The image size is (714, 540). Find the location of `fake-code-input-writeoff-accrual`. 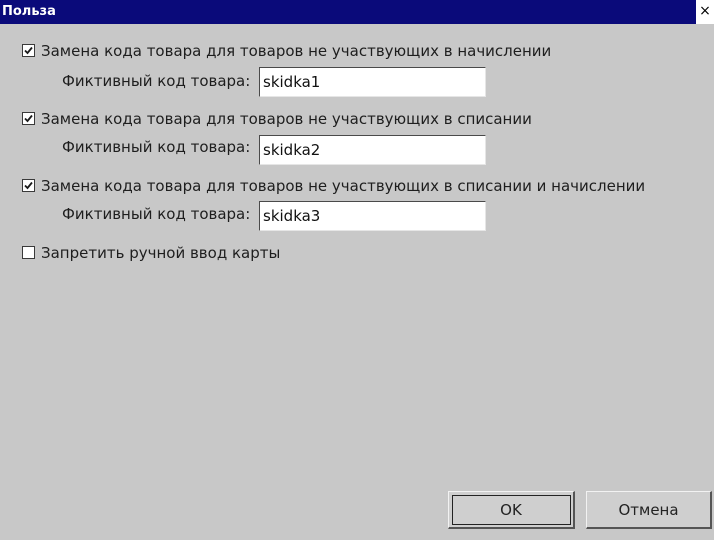

fake-code-input-writeoff-accrual is located at coordinates (372, 216).